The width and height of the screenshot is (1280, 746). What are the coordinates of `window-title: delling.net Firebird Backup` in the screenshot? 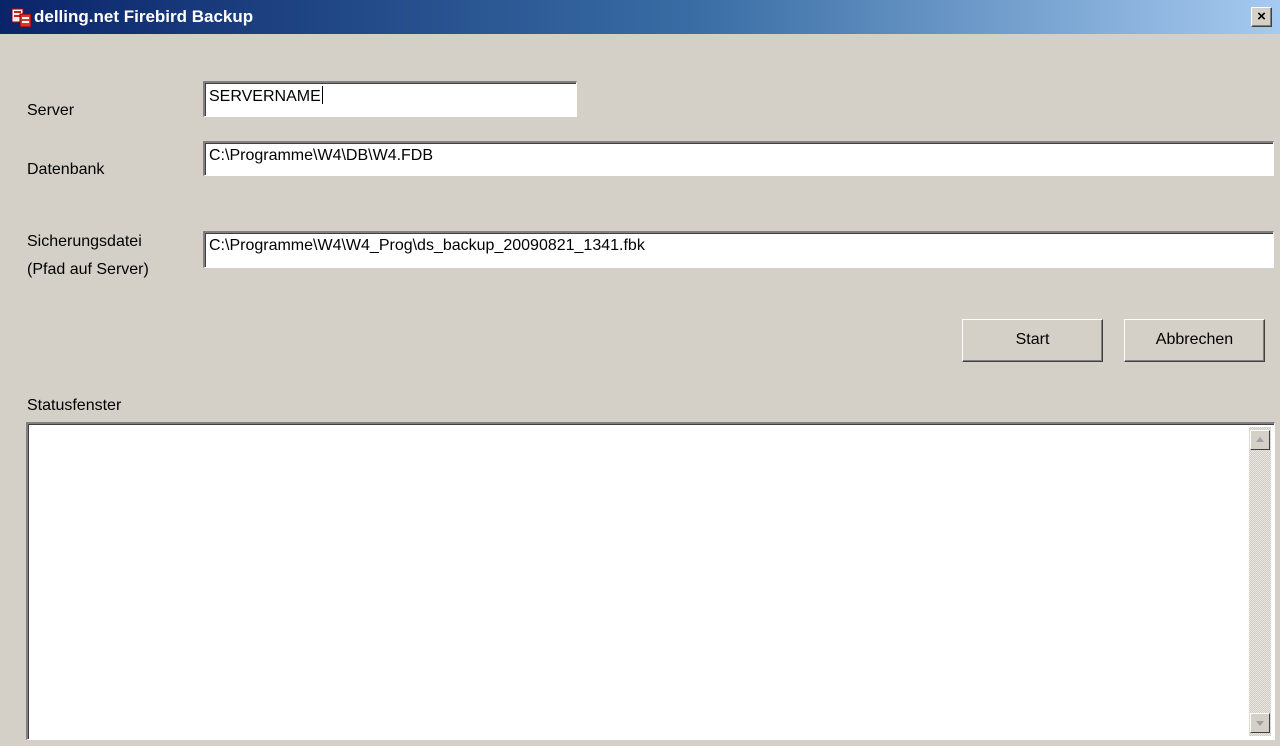 It's located at (144, 16).